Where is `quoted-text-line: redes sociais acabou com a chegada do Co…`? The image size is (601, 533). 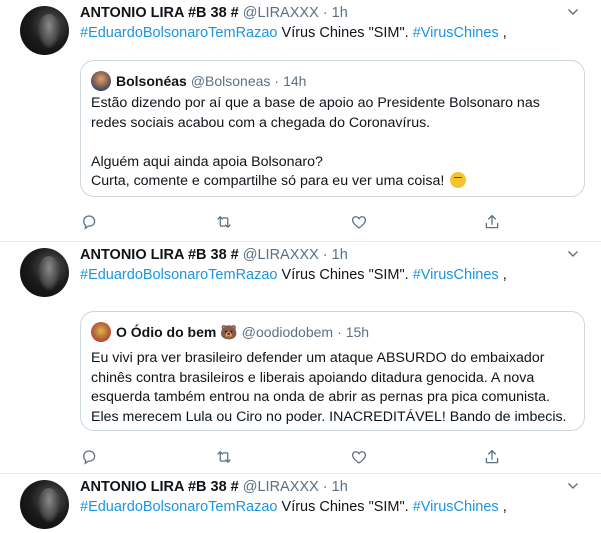
quoted-text-line: redes sociais acabou com a chegada do Co… is located at coordinates (261, 122).